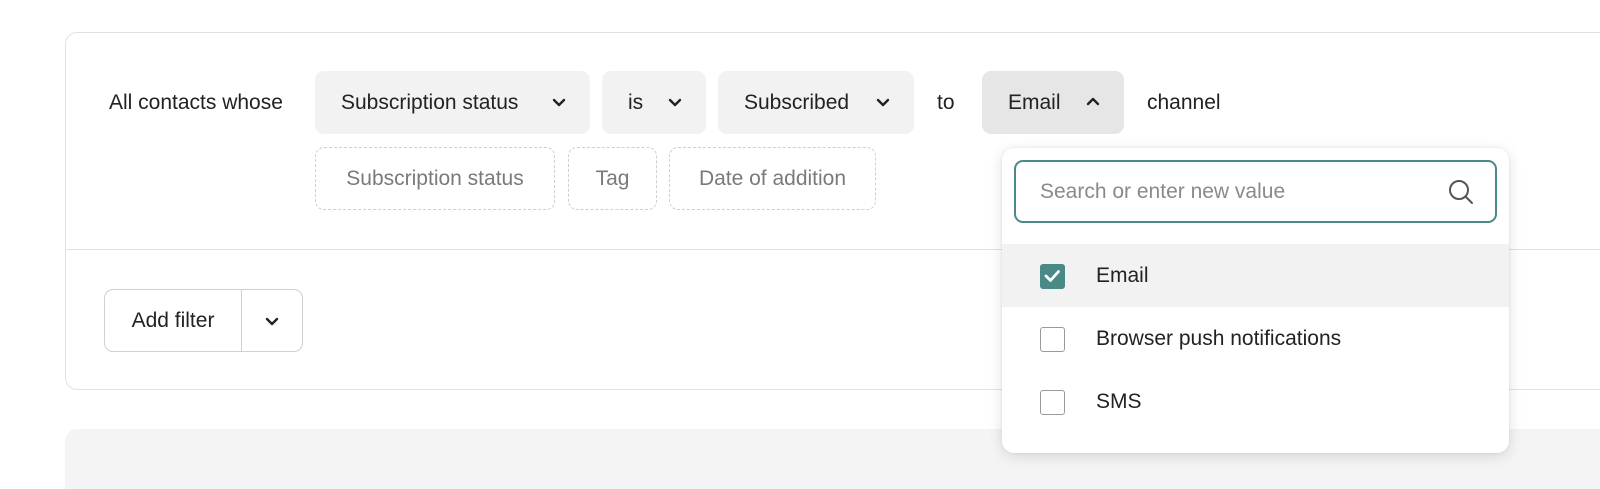 This screenshot has height=489, width=1600. What do you see at coordinates (435, 178) in the screenshot?
I see `quick-field-subscription-status: Subscription status` at bounding box center [435, 178].